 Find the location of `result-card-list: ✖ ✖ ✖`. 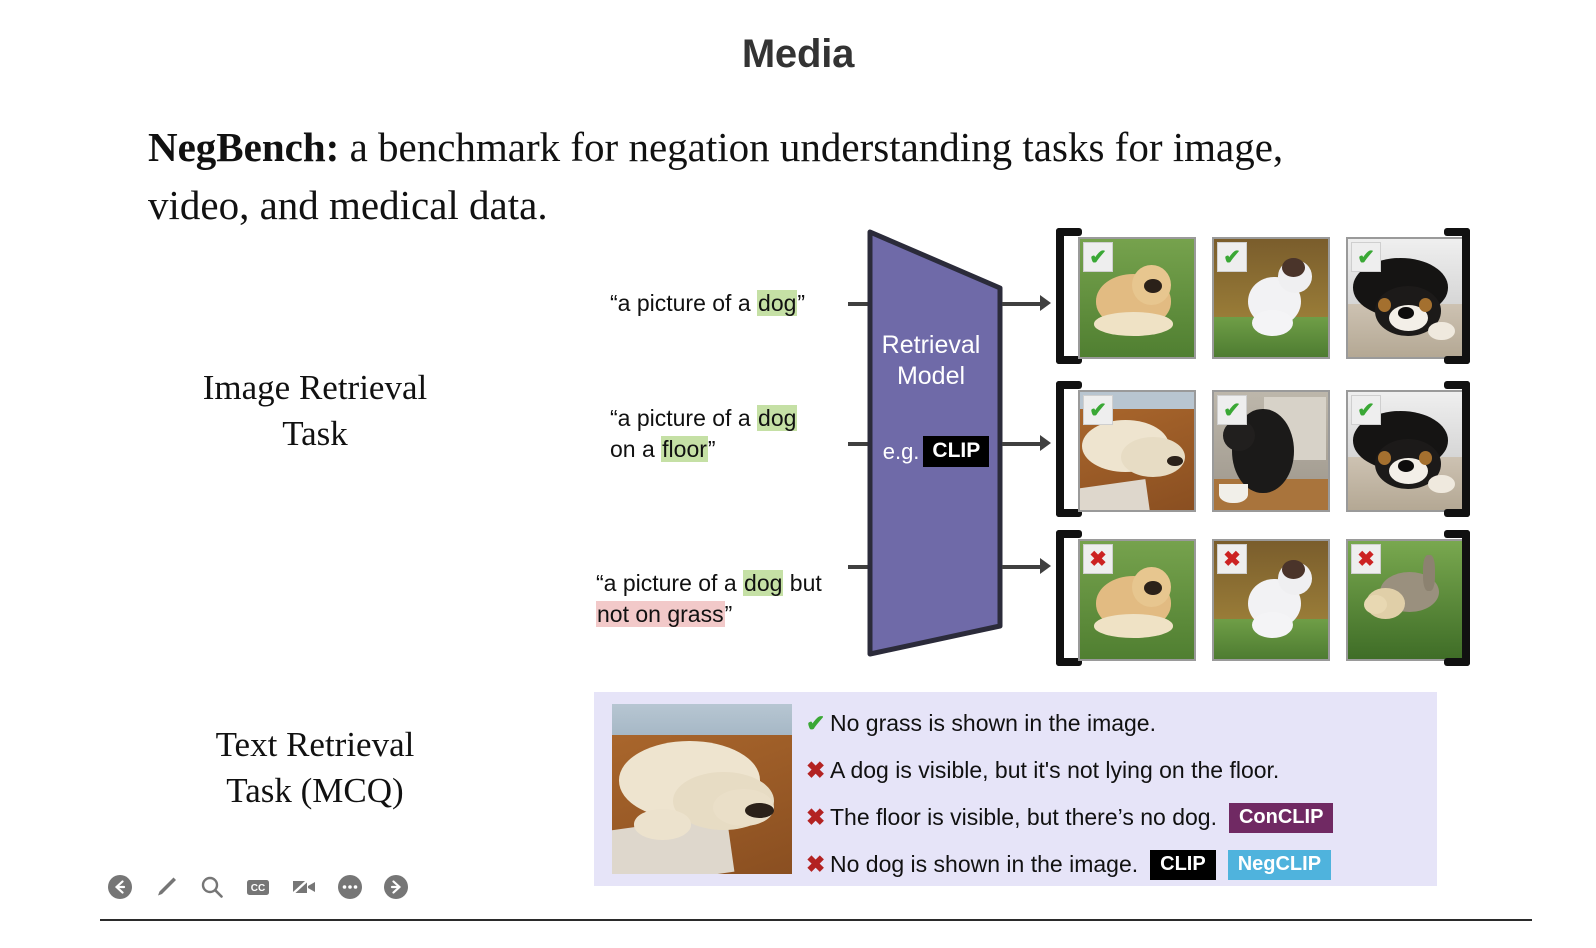

result-card-list: ✖ ✖ ✖ is located at coordinates (1271, 600).